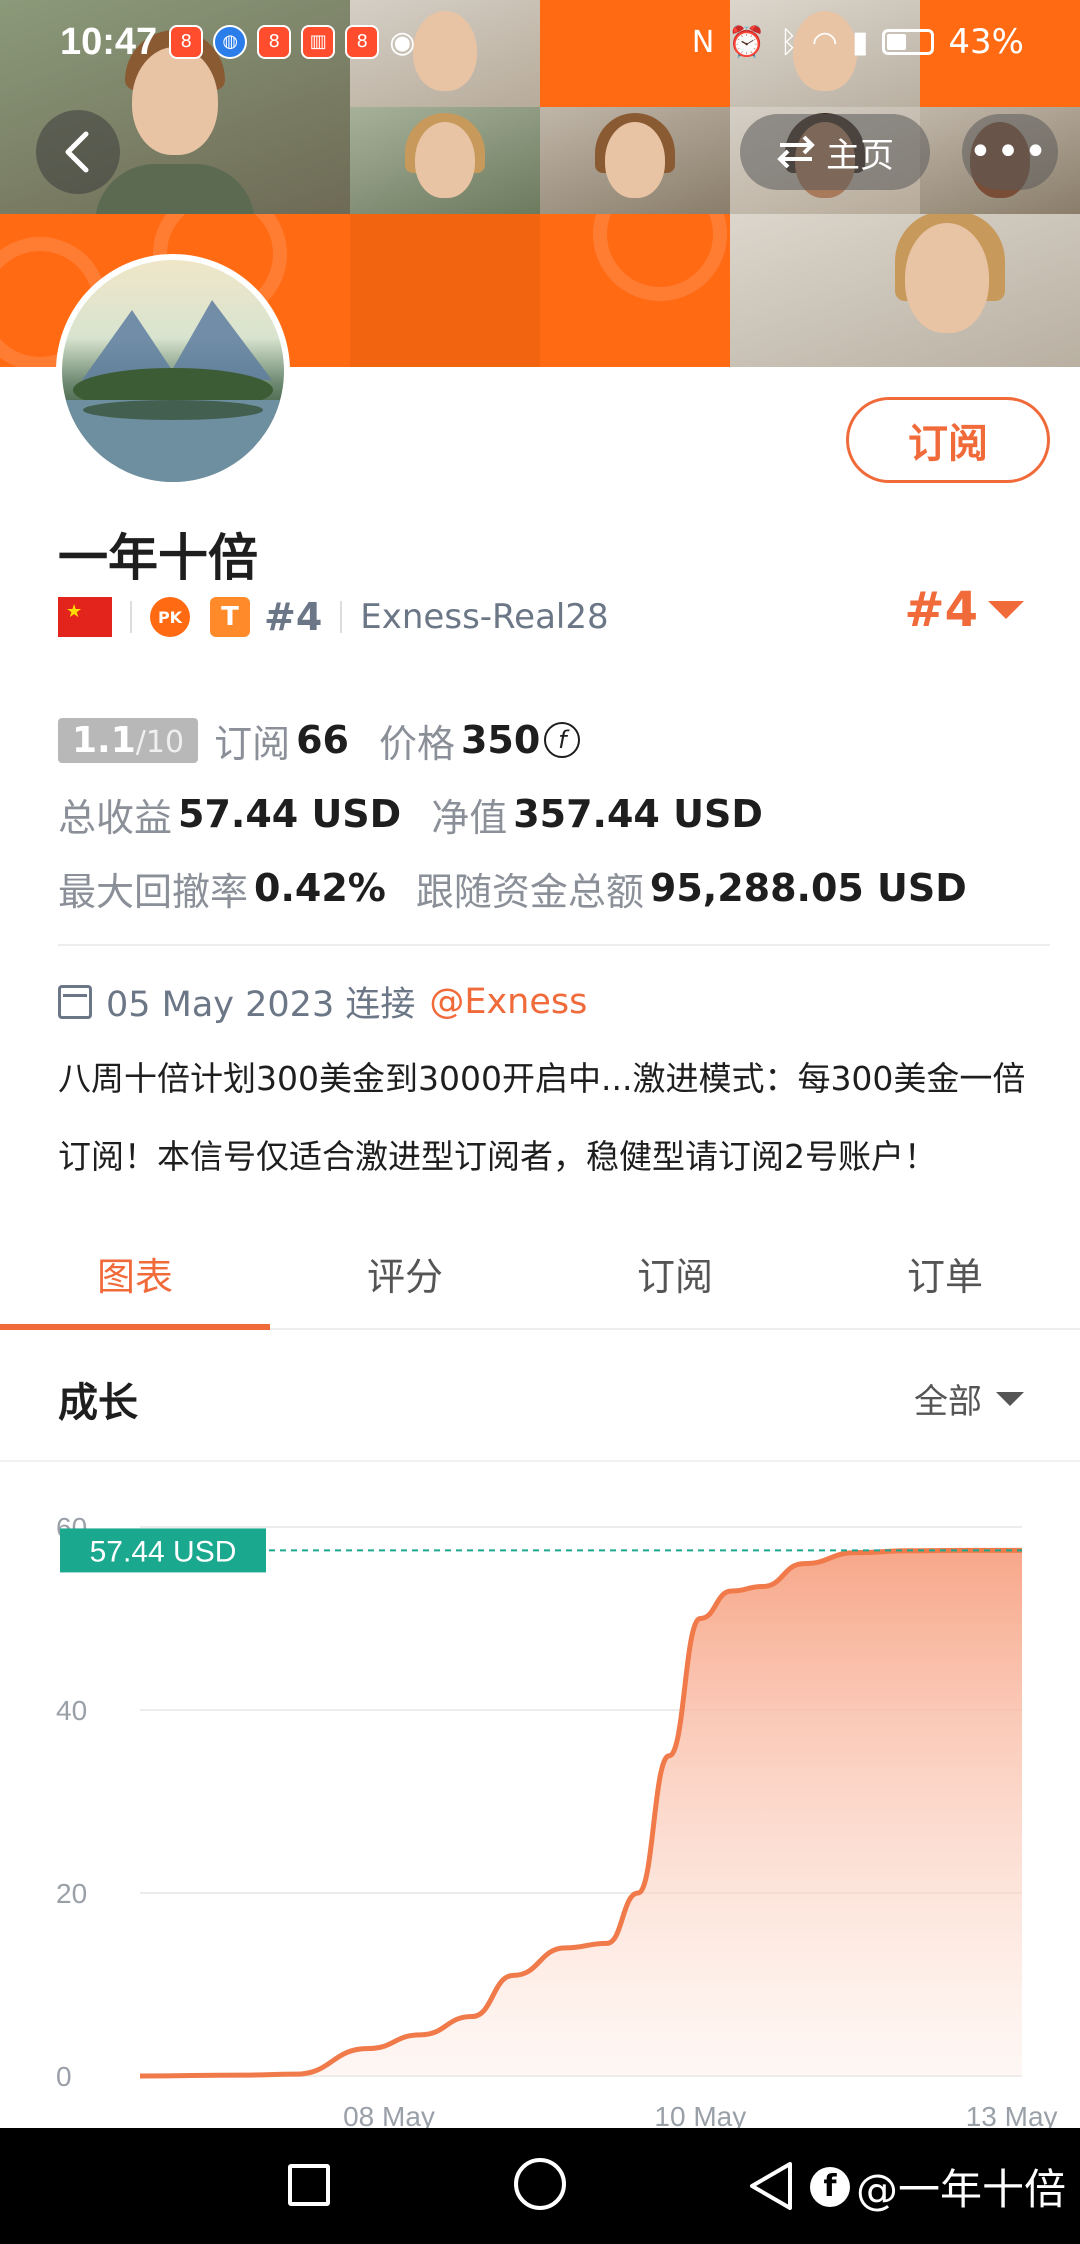 Image resolution: width=1080 pixels, height=2244 pixels. What do you see at coordinates (788, 42) in the screenshot?
I see `bluetooth-icon: ᛒ` at bounding box center [788, 42].